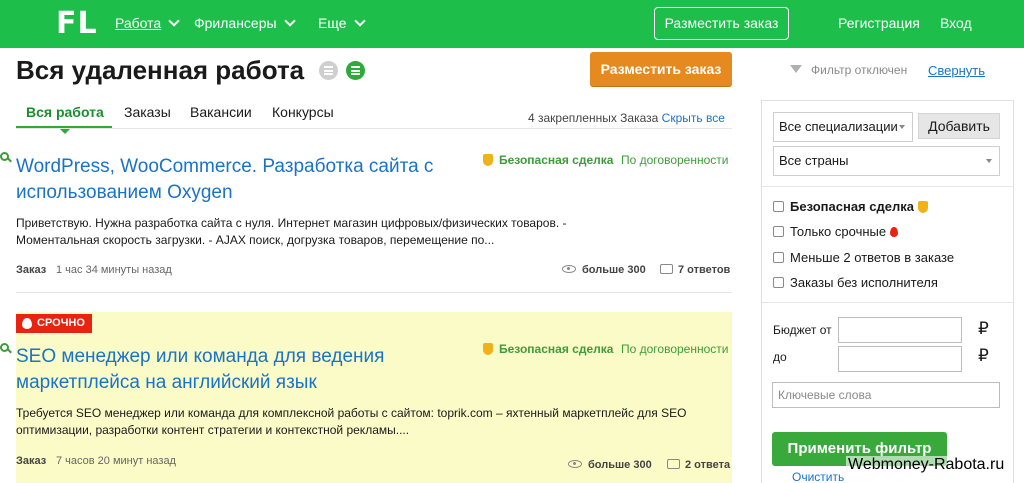 This screenshot has width=1024, height=483. What do you see at coordinates (114, 270) in the screenshot?
I see `listing-time: 1 час 34 минуты назад` at bounding box center [114, 270].